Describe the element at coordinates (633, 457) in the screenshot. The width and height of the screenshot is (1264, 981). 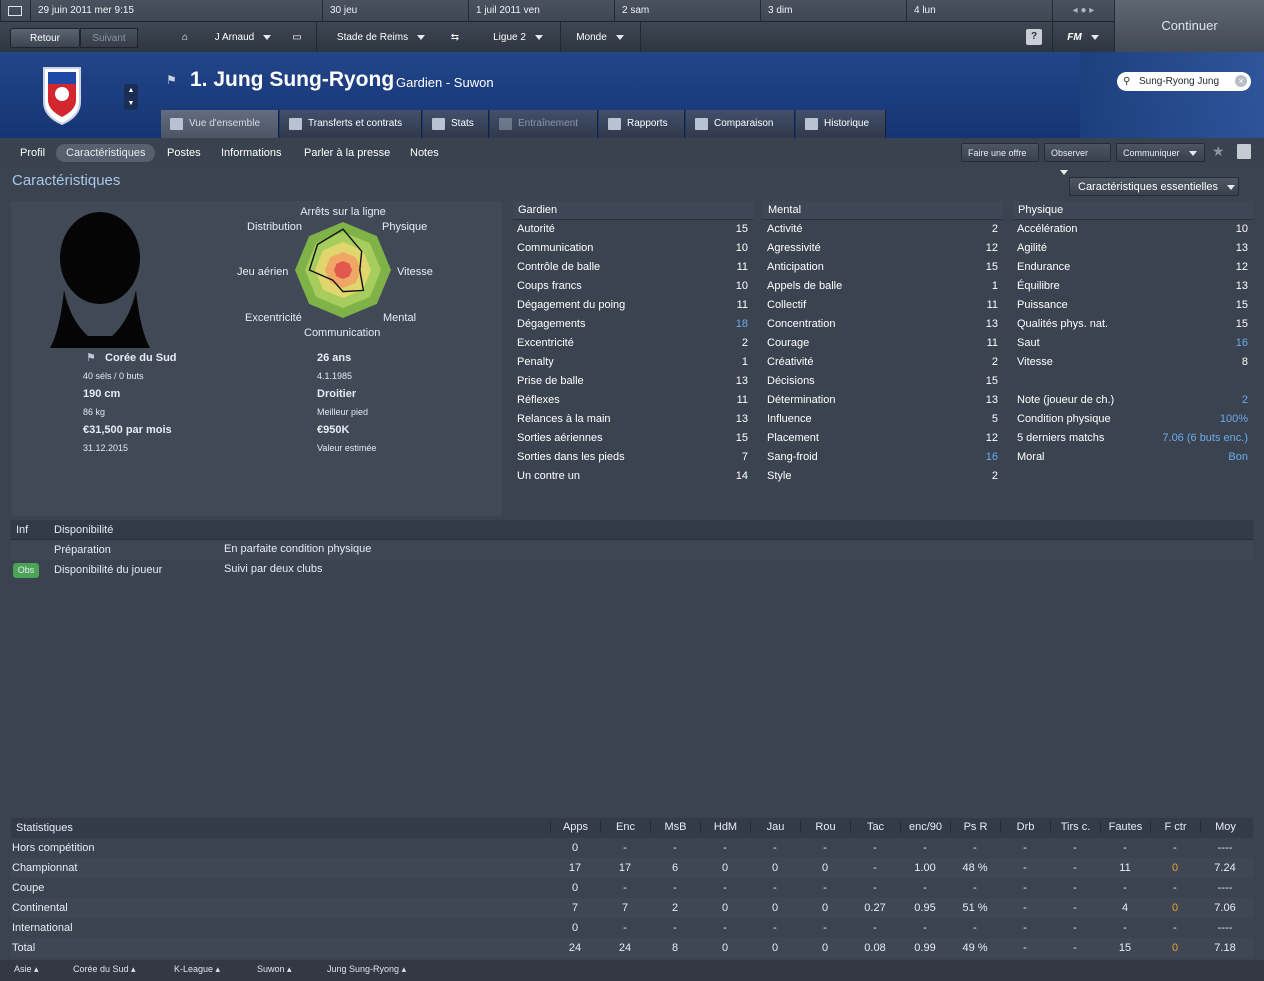
I see `attribute-row: Sorties dans les pieds 7` at that location.